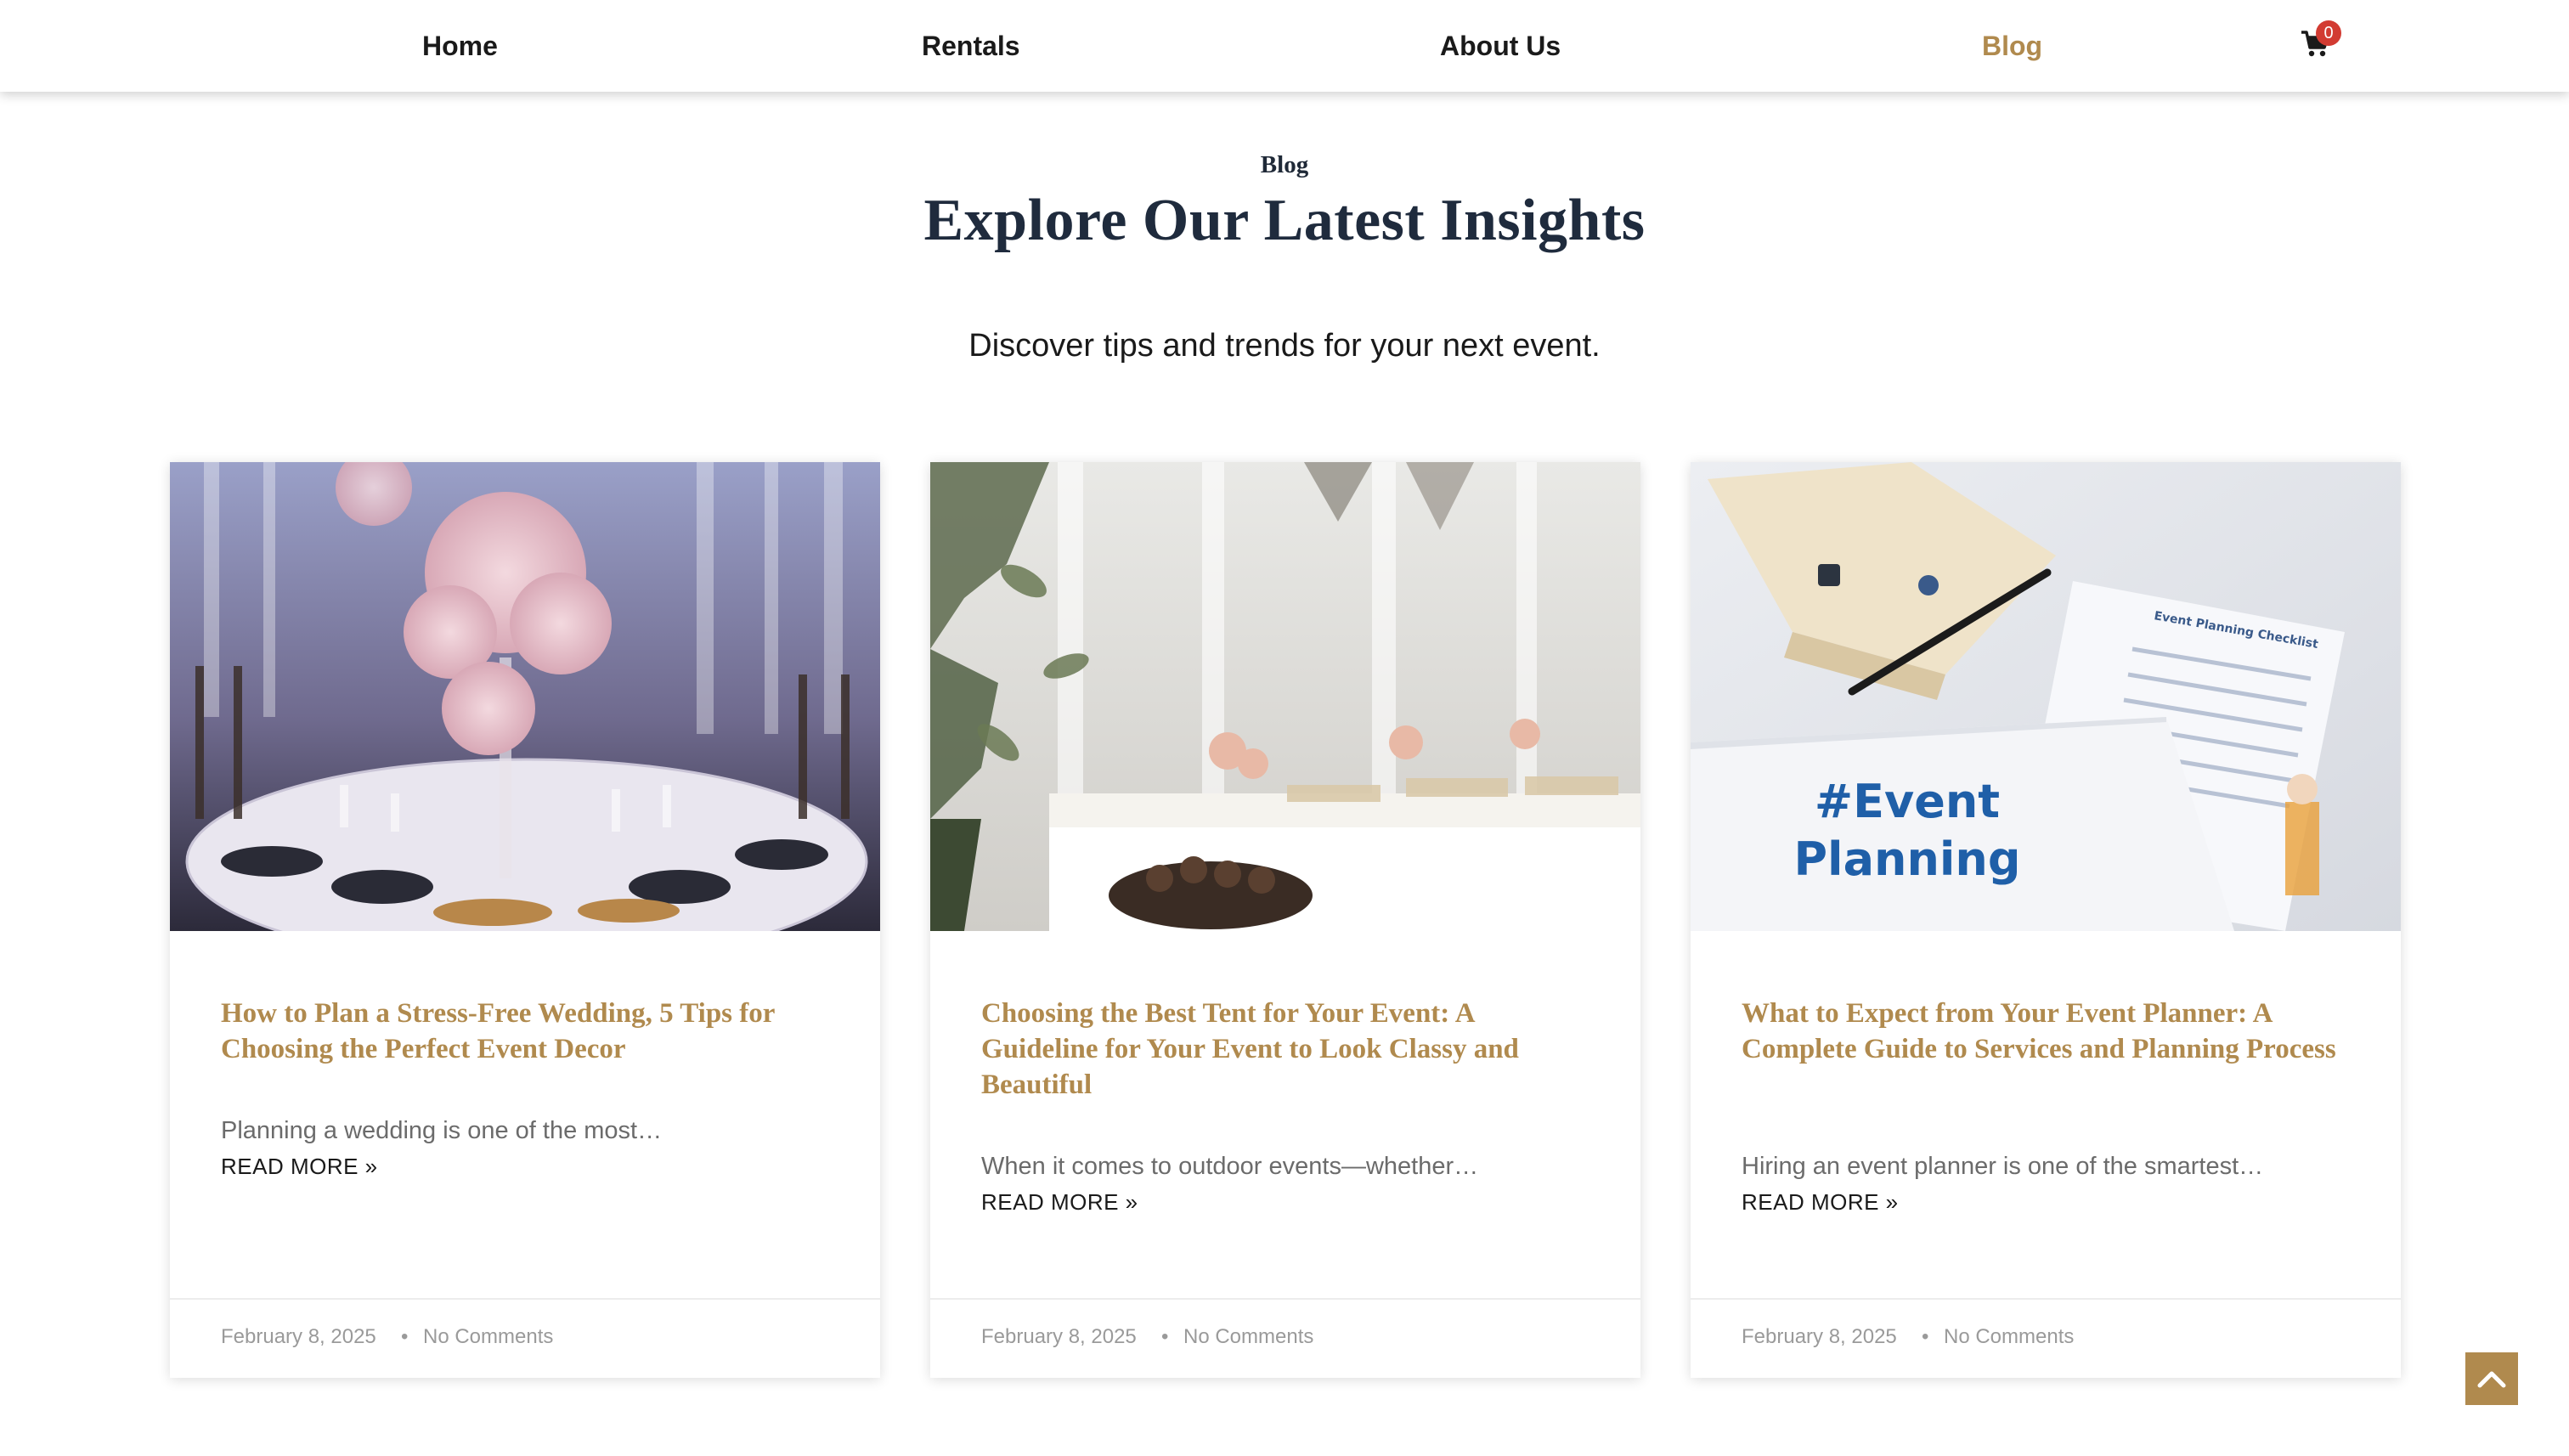 The height and width of the screenshot is (1456, 2569). I want to click on section-eyebrow: Blog, so click(1284, 165).